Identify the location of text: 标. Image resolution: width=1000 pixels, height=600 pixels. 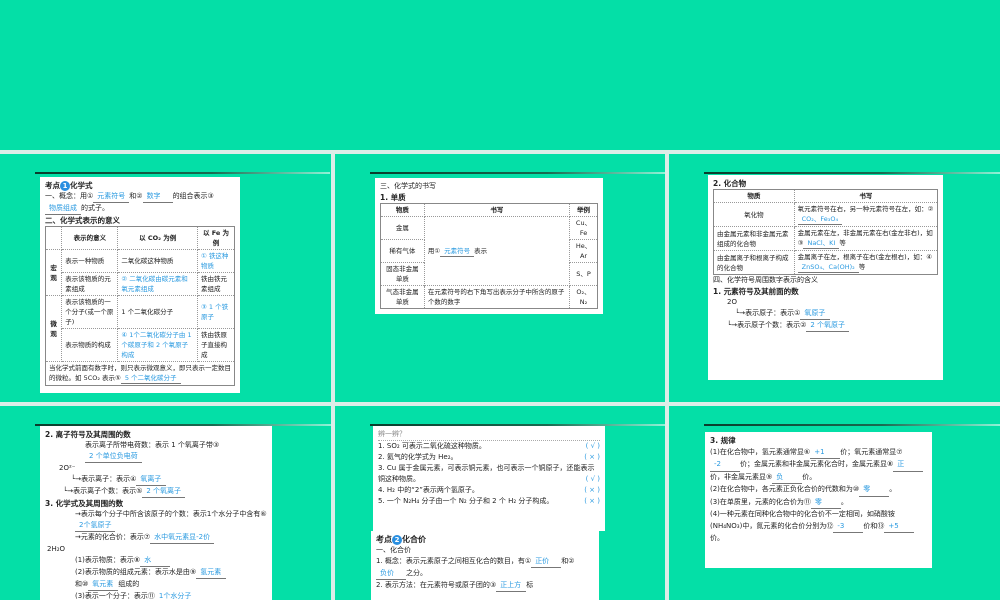
(530, 585).